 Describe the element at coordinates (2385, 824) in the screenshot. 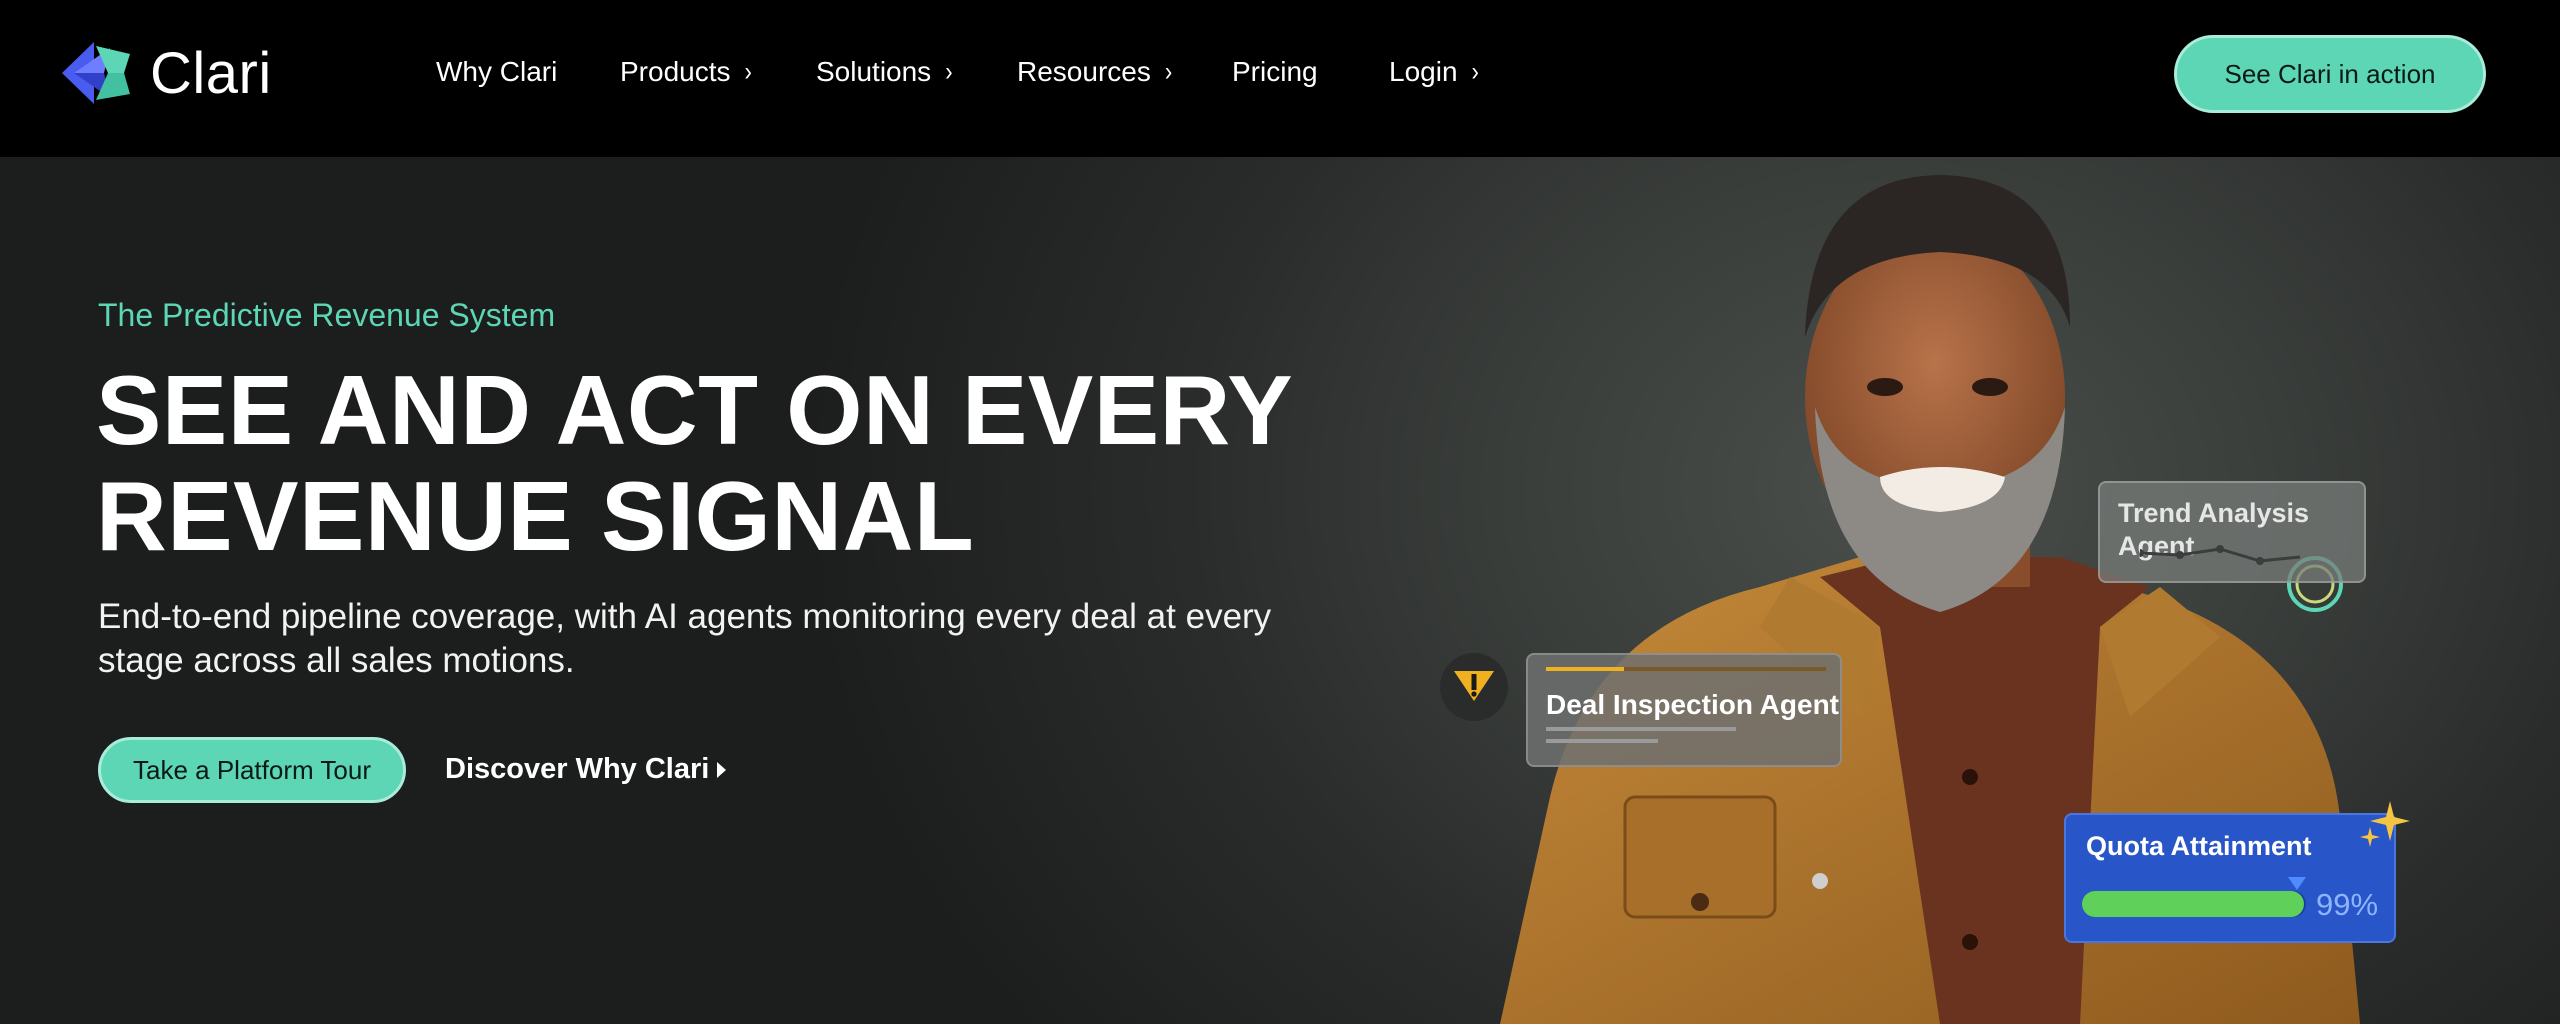

I see `sparkle-icon` at that location.